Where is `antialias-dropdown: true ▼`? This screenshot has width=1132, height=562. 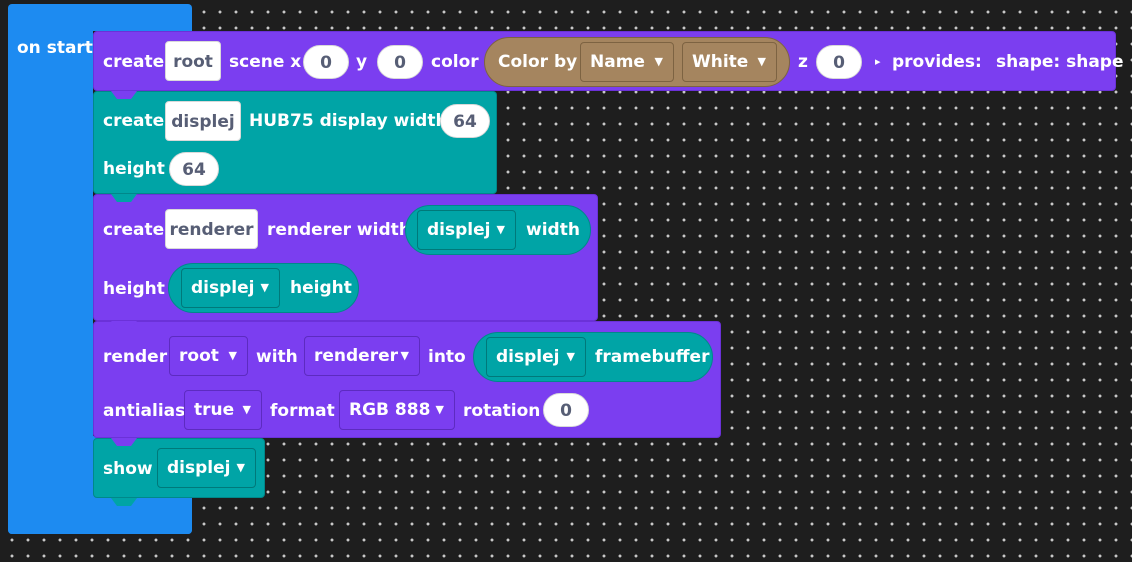
antialias-dropdown: true ▼ is located at coordinates (223, 410).